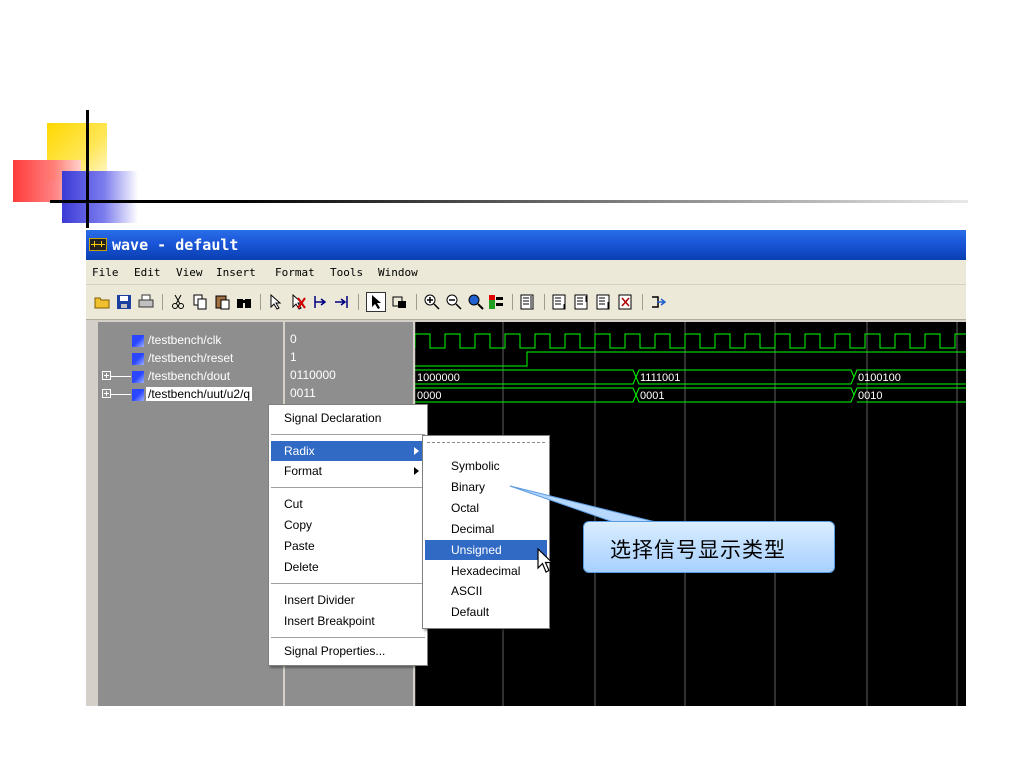 This screenshot has width=1024, height=768. I want to click on callout-text: 选择信号显示类型, so click(698, 550).